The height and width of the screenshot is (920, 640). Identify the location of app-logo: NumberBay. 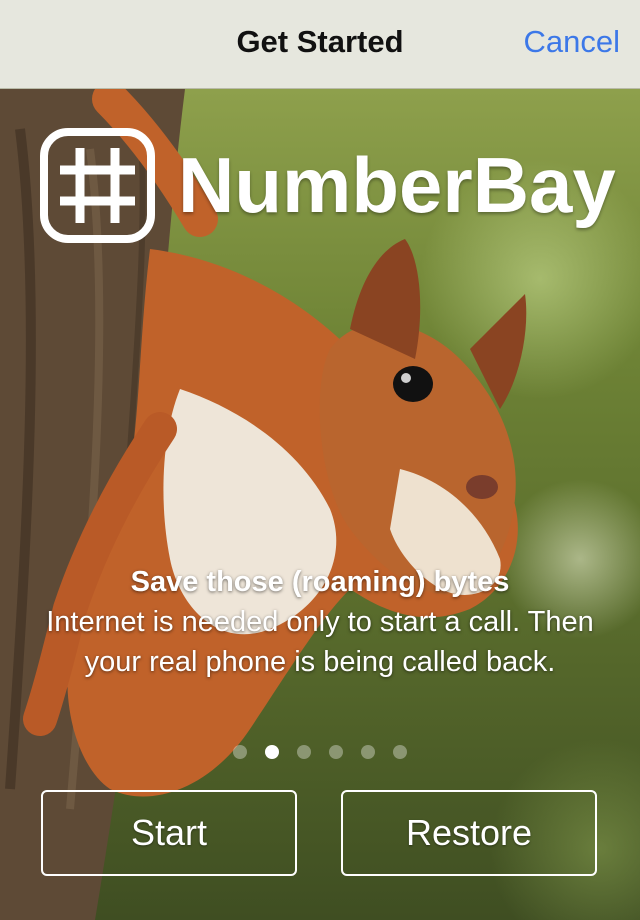
(328, 185).